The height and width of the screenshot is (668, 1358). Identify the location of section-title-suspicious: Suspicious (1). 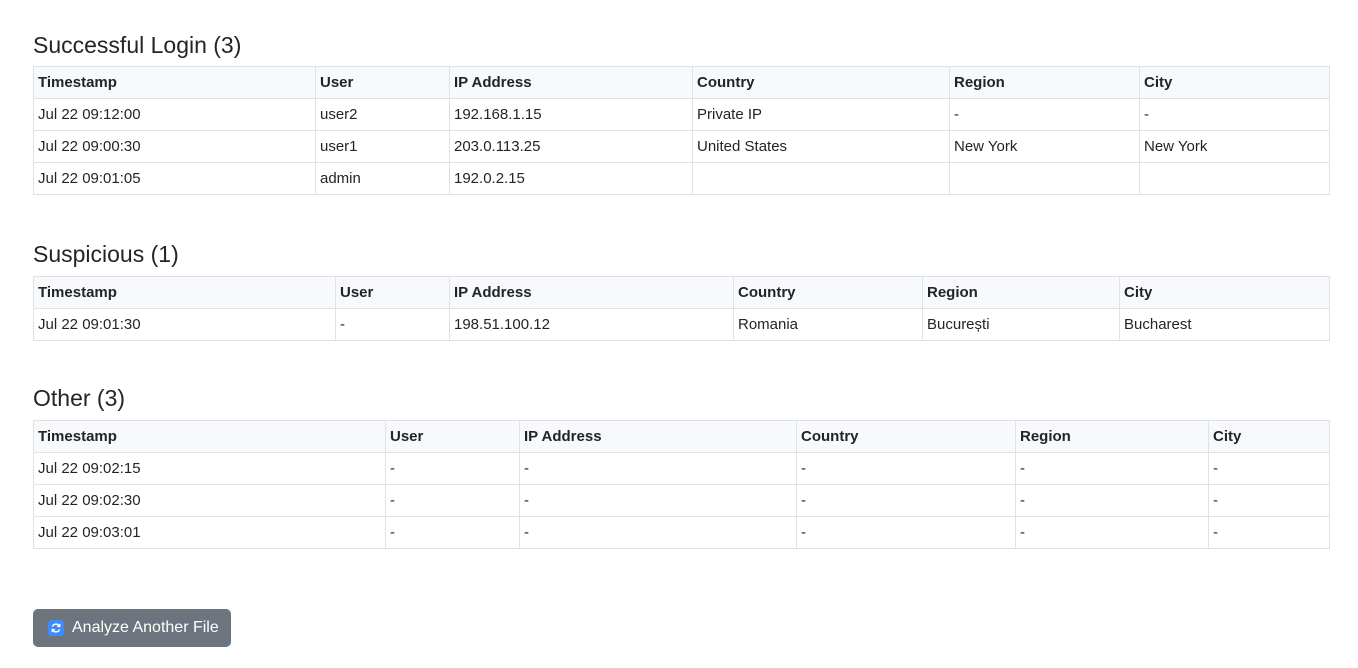
(106, 254).